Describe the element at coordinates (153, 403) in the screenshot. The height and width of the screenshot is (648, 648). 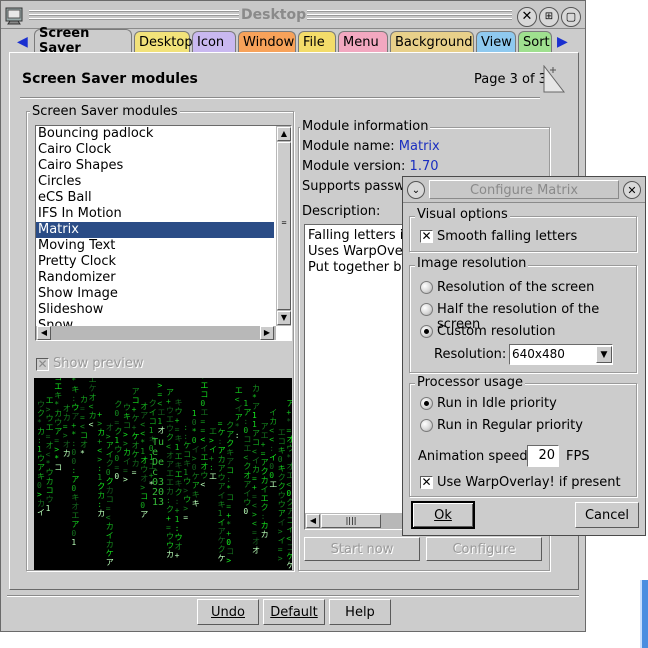
I see `matrix-glyph: ク` at that location.